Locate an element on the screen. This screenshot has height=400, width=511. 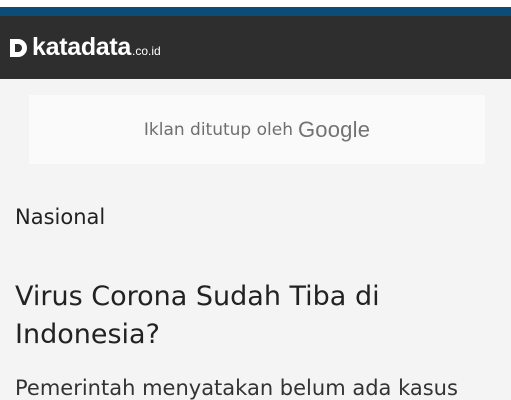
site-logo-link: katadata .co.id is located at coordinates (84, 47).